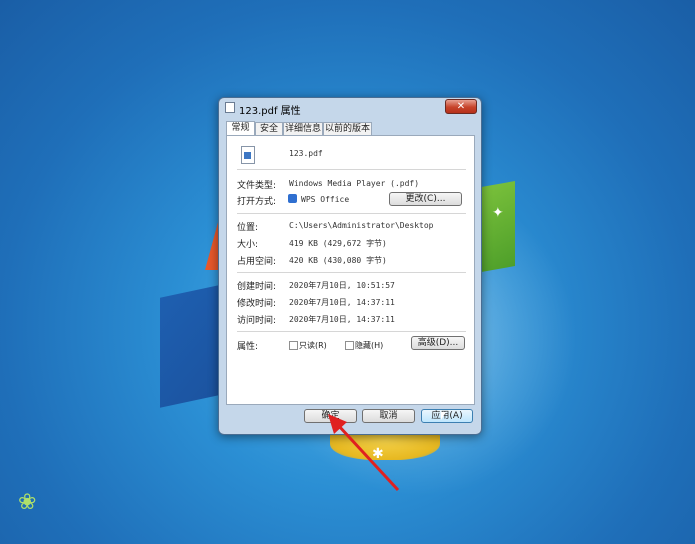 The width and height of the screenshot is (695, 544). I want to click on title-bar: 123.pdf 属性 ✕, so click(350, 108).